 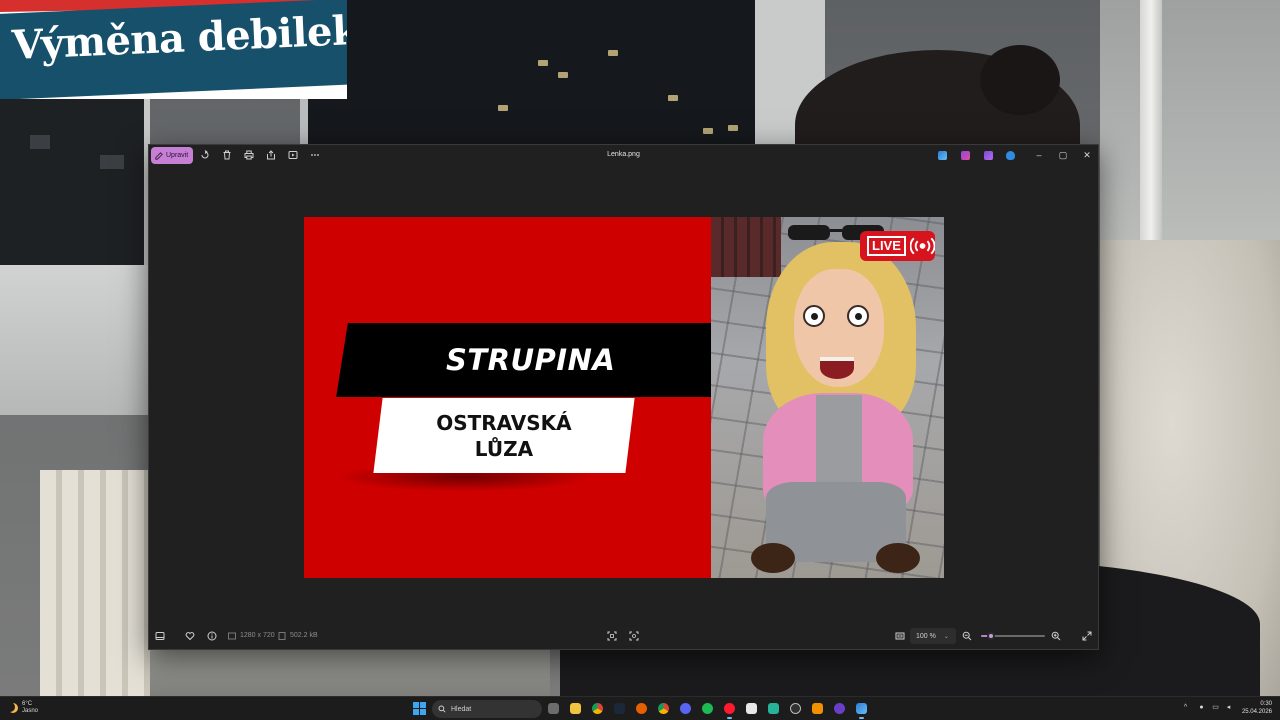 I want to click on maximize-button: ▢, so click(x=1063, y=155).